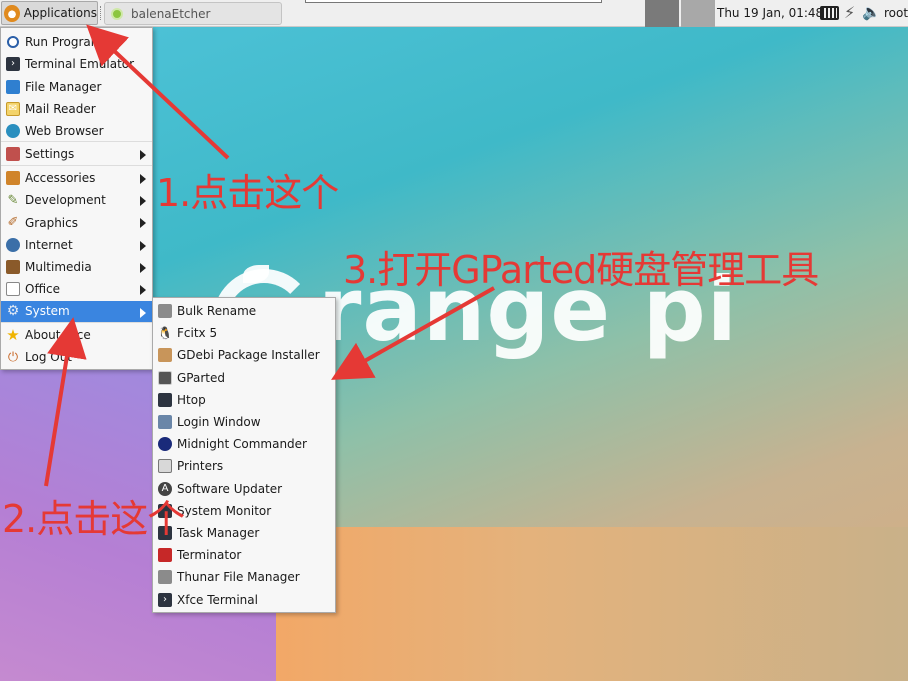  What do you see at coordinates (101, 13) in the screenshot?
I see `panel-separator` at bounding box center [101, 13].